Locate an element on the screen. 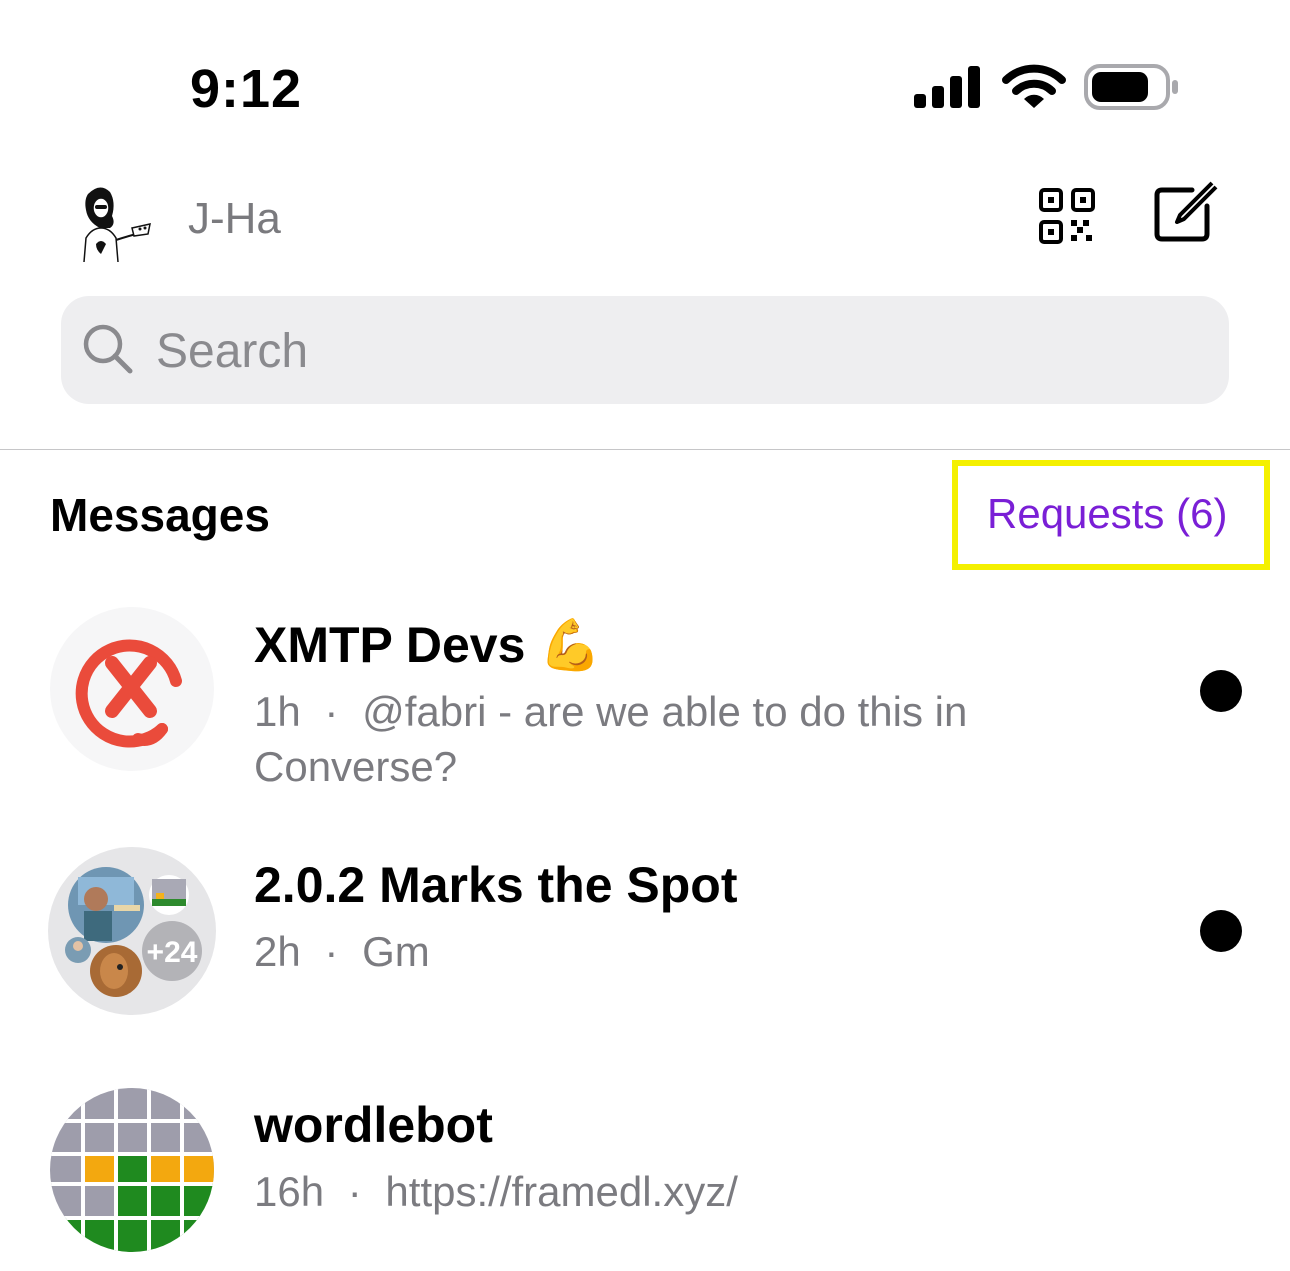  qr-code-icon is located at coordinates (1067, 216).